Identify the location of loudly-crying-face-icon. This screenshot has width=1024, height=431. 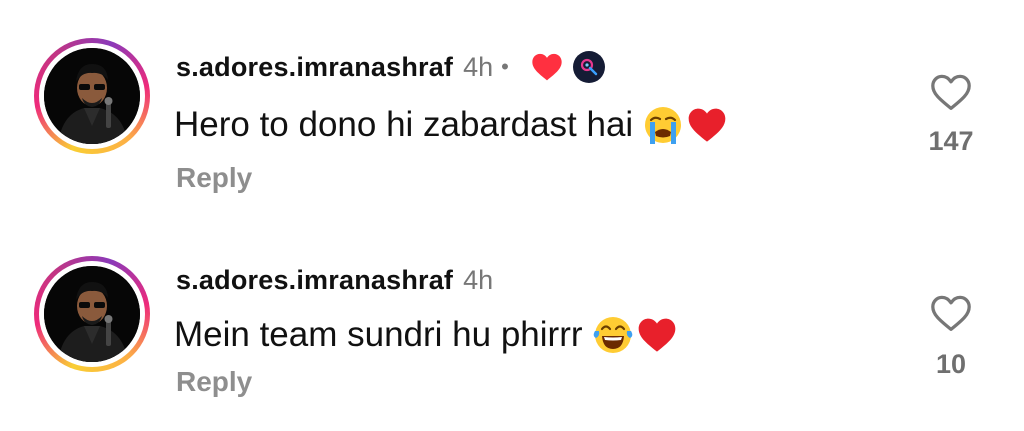
(663, 125).